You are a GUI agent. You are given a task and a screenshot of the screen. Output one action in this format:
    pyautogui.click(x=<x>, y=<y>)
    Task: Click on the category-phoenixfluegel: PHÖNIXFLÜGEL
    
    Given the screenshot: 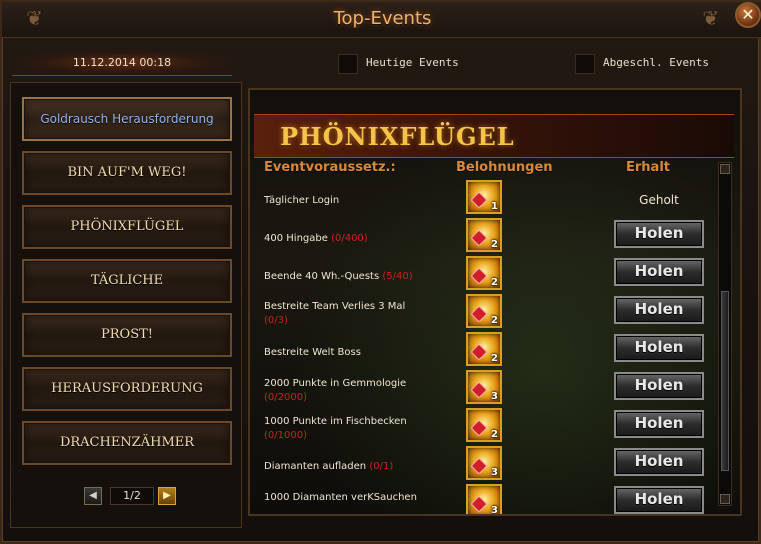 What is the action you would take?
    pyautogui.click(x=127, y=227)
    